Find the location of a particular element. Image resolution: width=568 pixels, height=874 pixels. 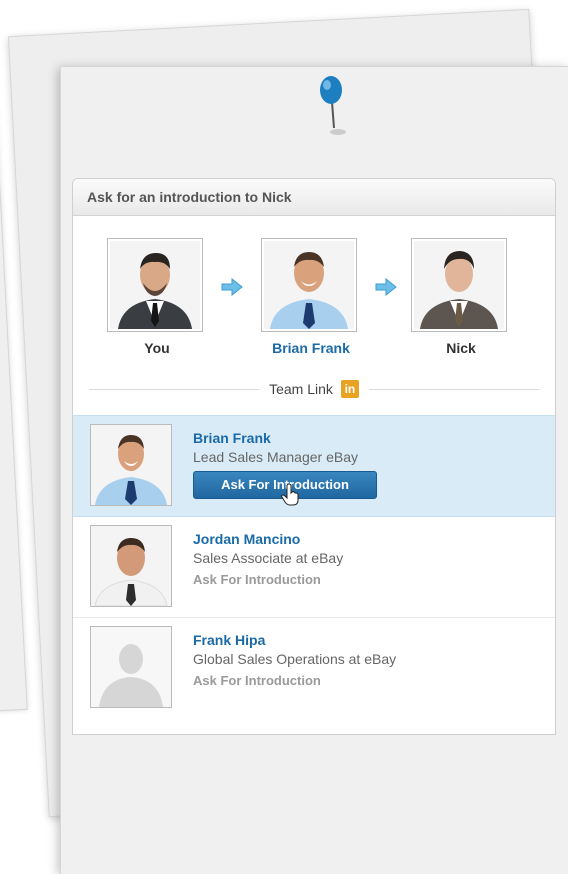

path-person-you: You is located at coordinates (157, 297).